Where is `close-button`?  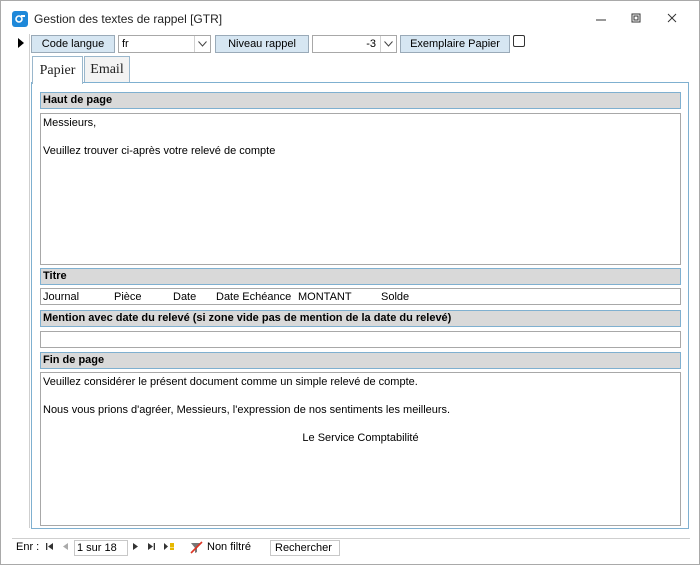 close-button is located at coordinates (672, 18).